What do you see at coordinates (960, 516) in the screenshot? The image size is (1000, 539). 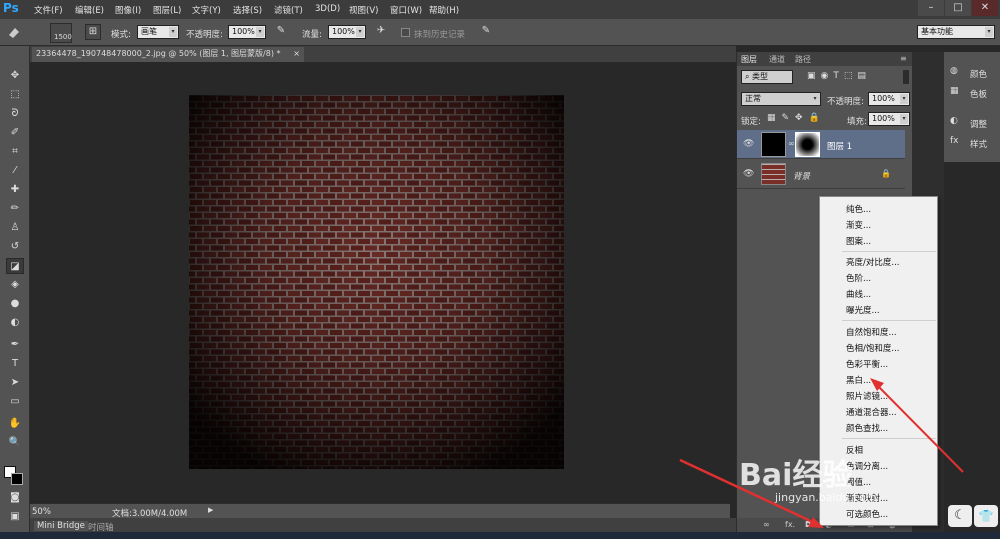 I see `night-mode-icon: ☾` at bounding box center [960, 516].